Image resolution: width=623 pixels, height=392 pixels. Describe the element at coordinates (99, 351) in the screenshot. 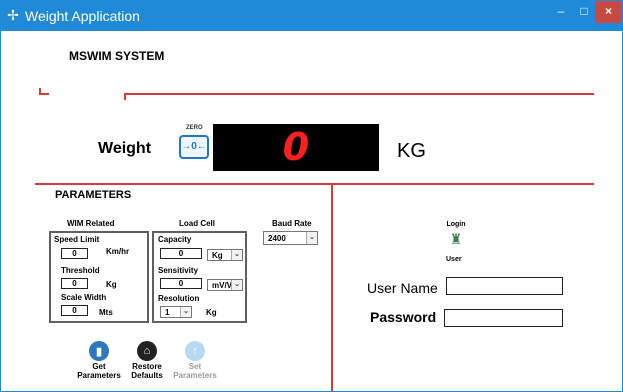

I see `get-parameters-icon: ▮` at that location.